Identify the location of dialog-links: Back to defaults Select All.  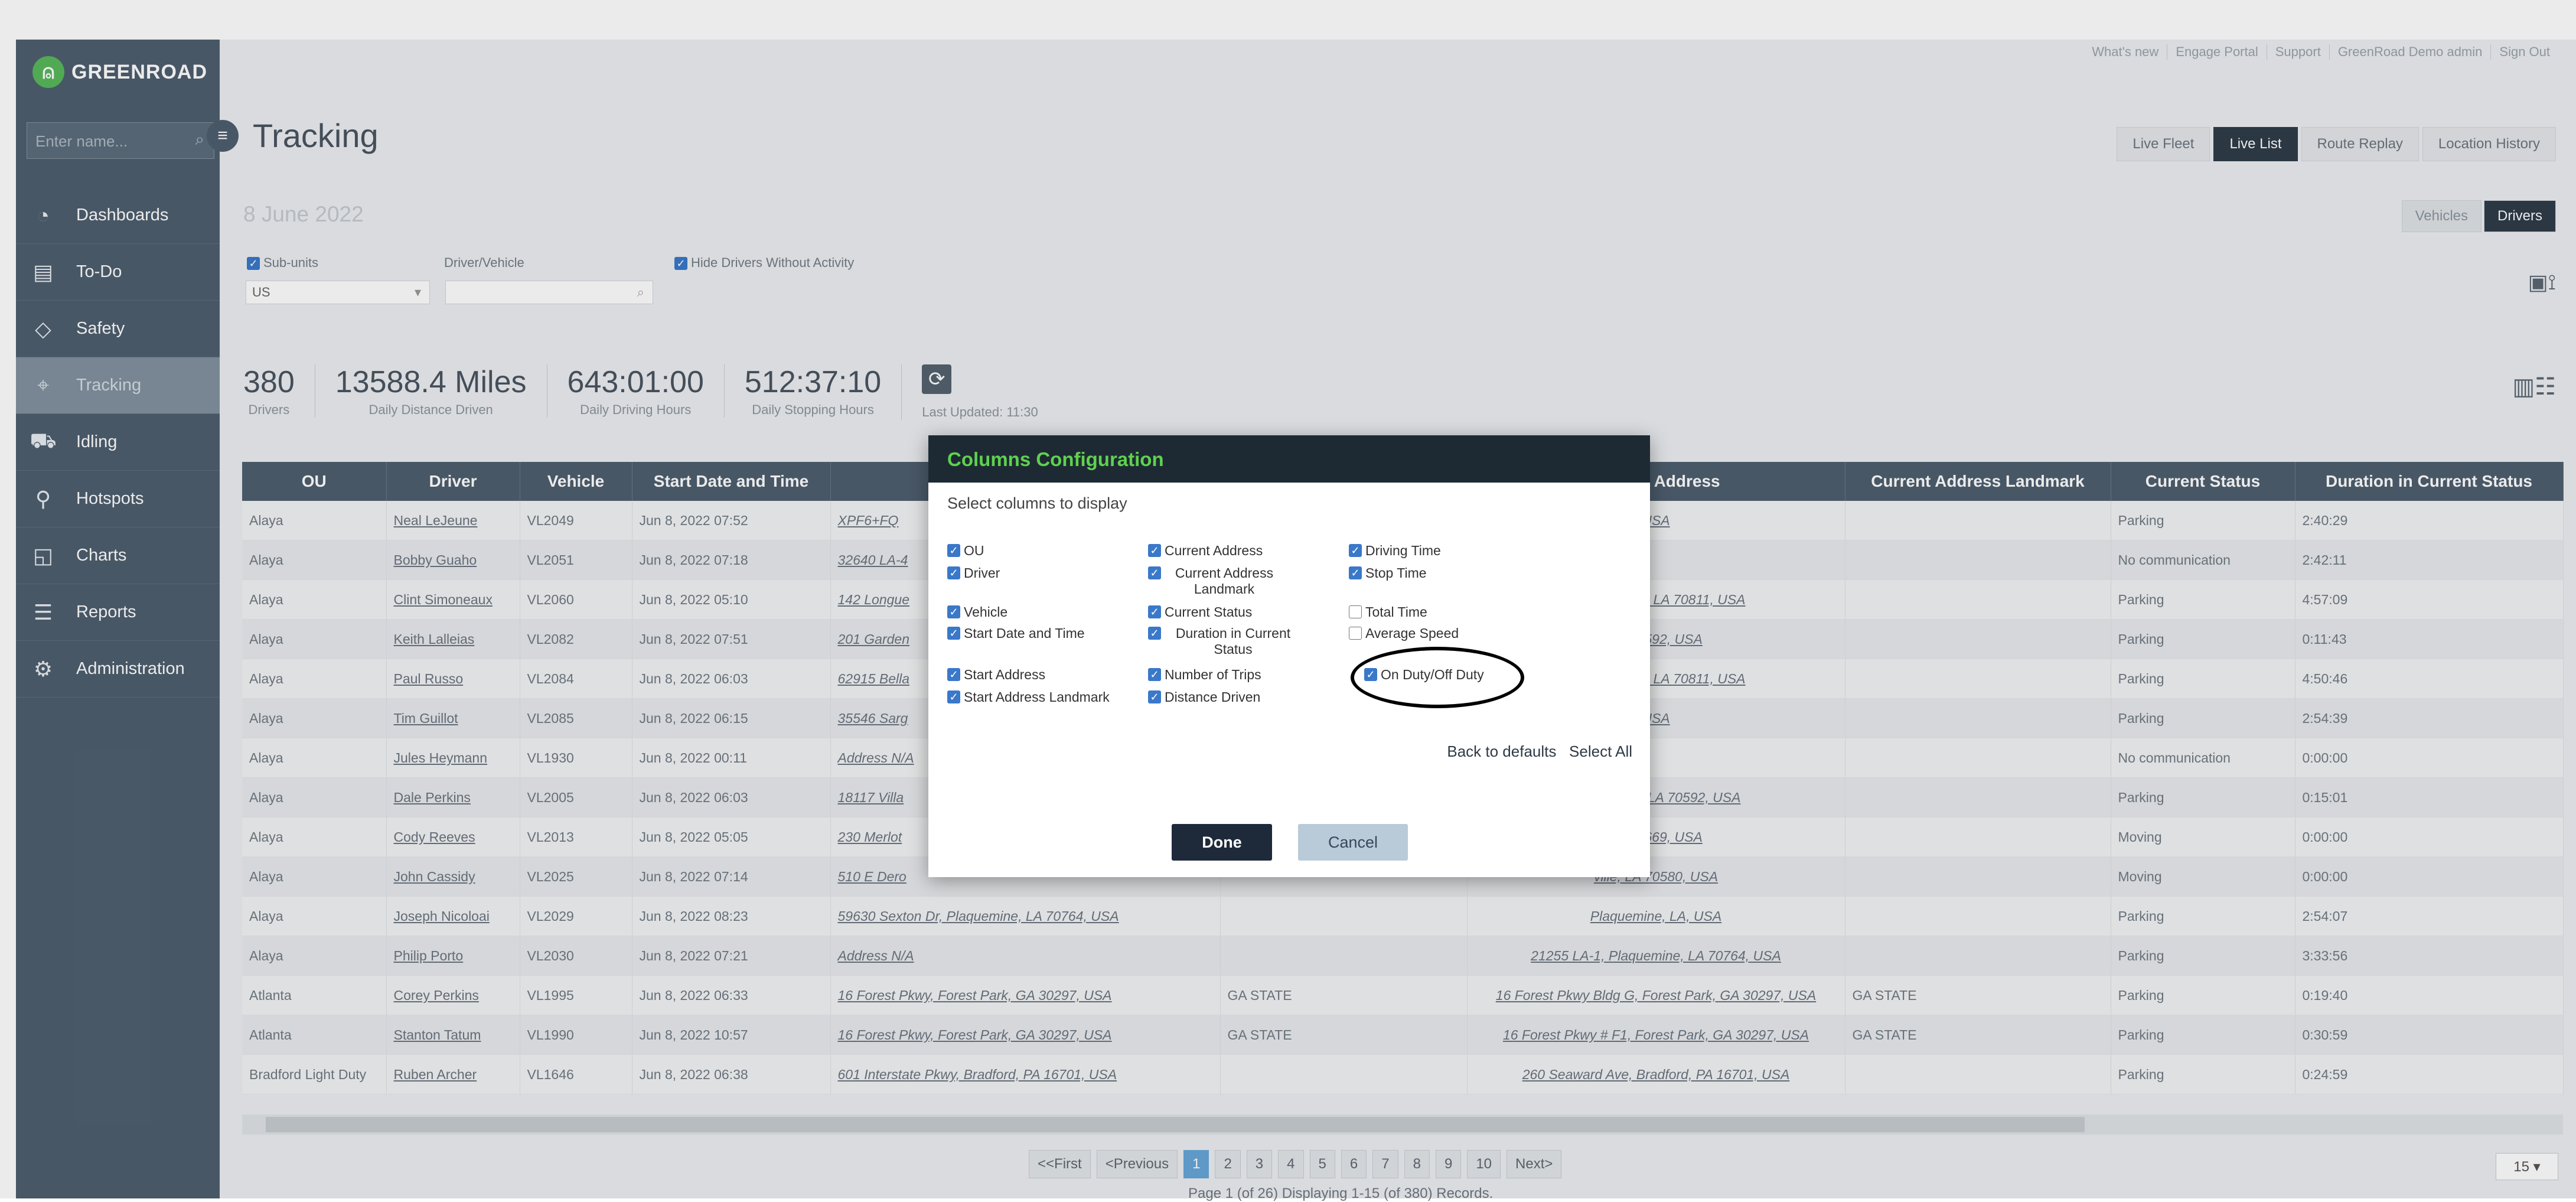
(1540, 752).